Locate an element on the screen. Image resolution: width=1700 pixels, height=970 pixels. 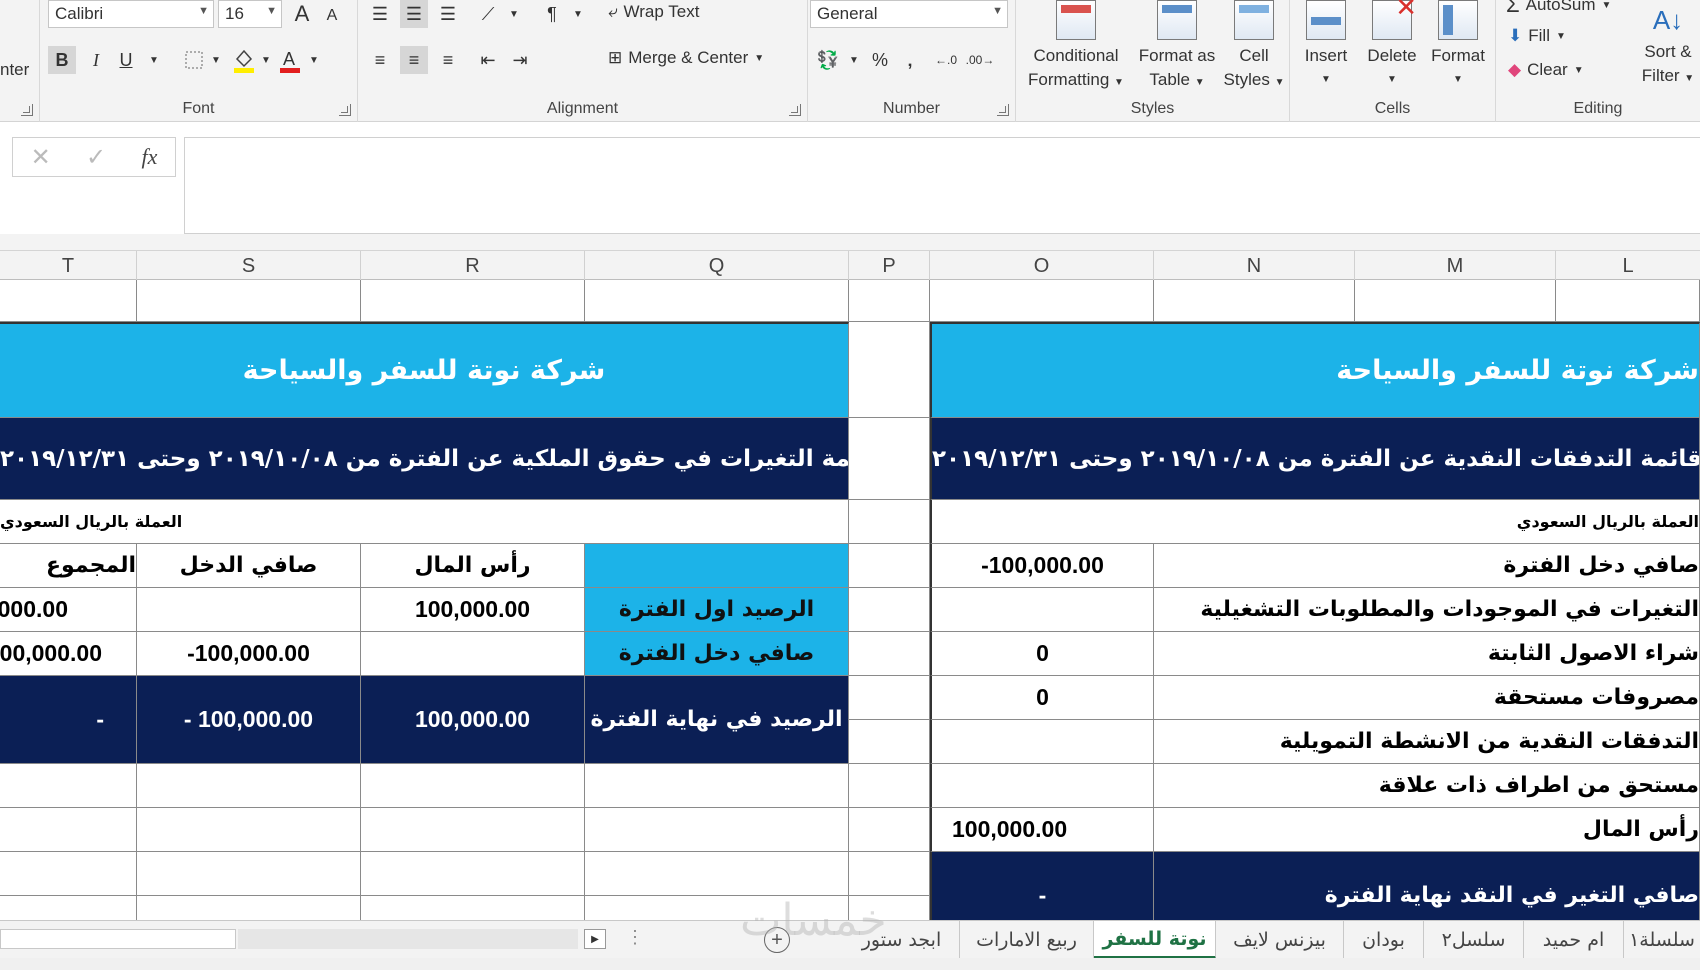
column-header-s: S is located at coordinates (249, 266).